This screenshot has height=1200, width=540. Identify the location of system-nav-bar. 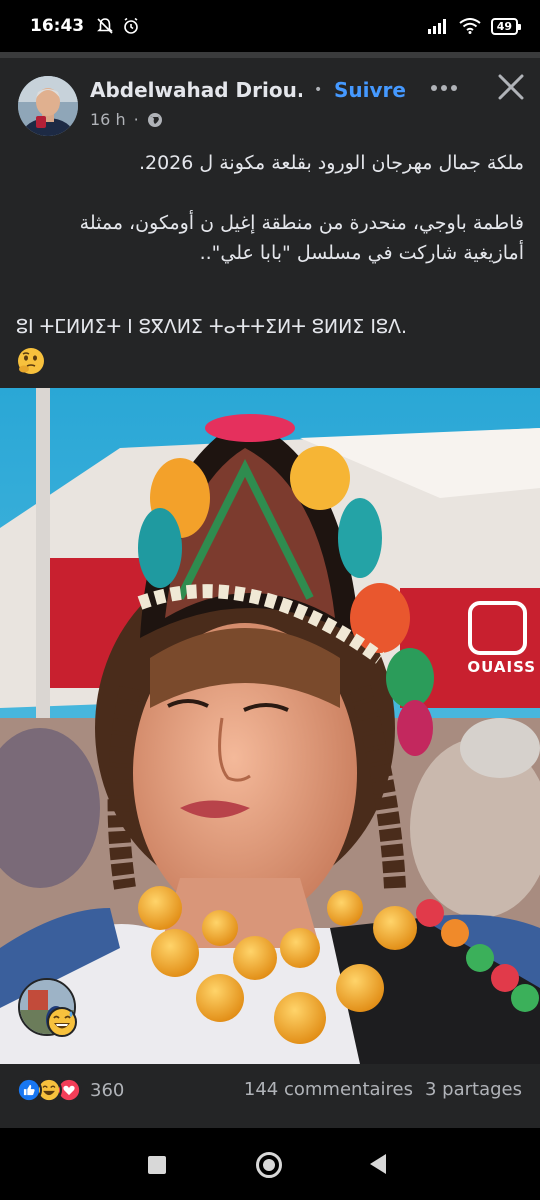
(270, 1164).